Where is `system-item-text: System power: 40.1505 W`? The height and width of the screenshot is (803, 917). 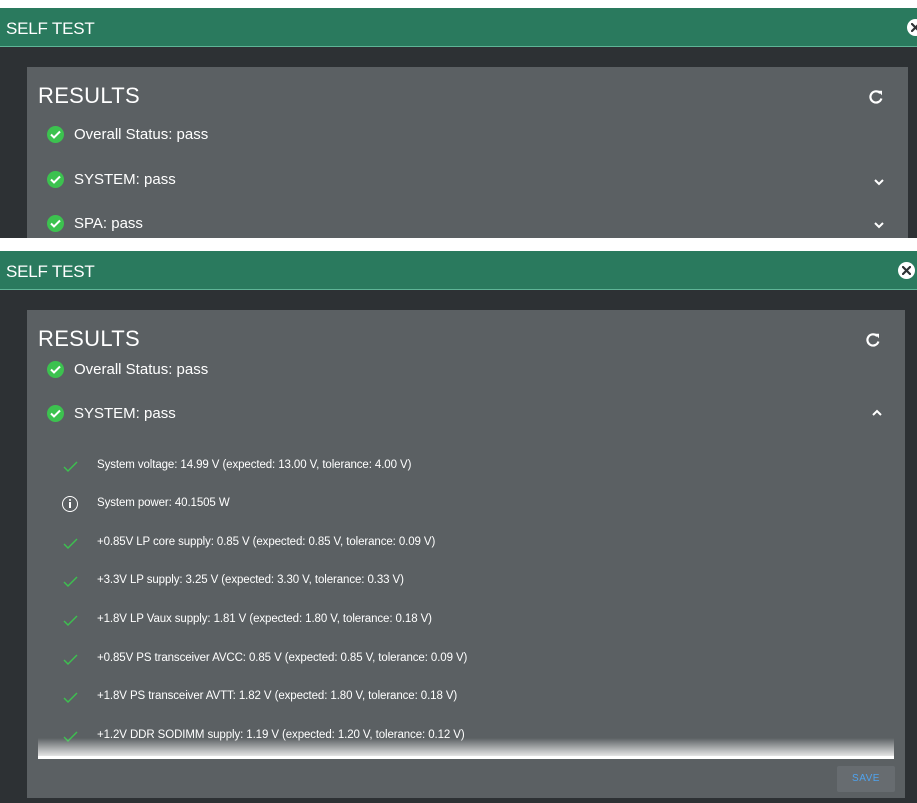
system-item-text: System power: 40.1505 W is located at coordinates (163, 503).